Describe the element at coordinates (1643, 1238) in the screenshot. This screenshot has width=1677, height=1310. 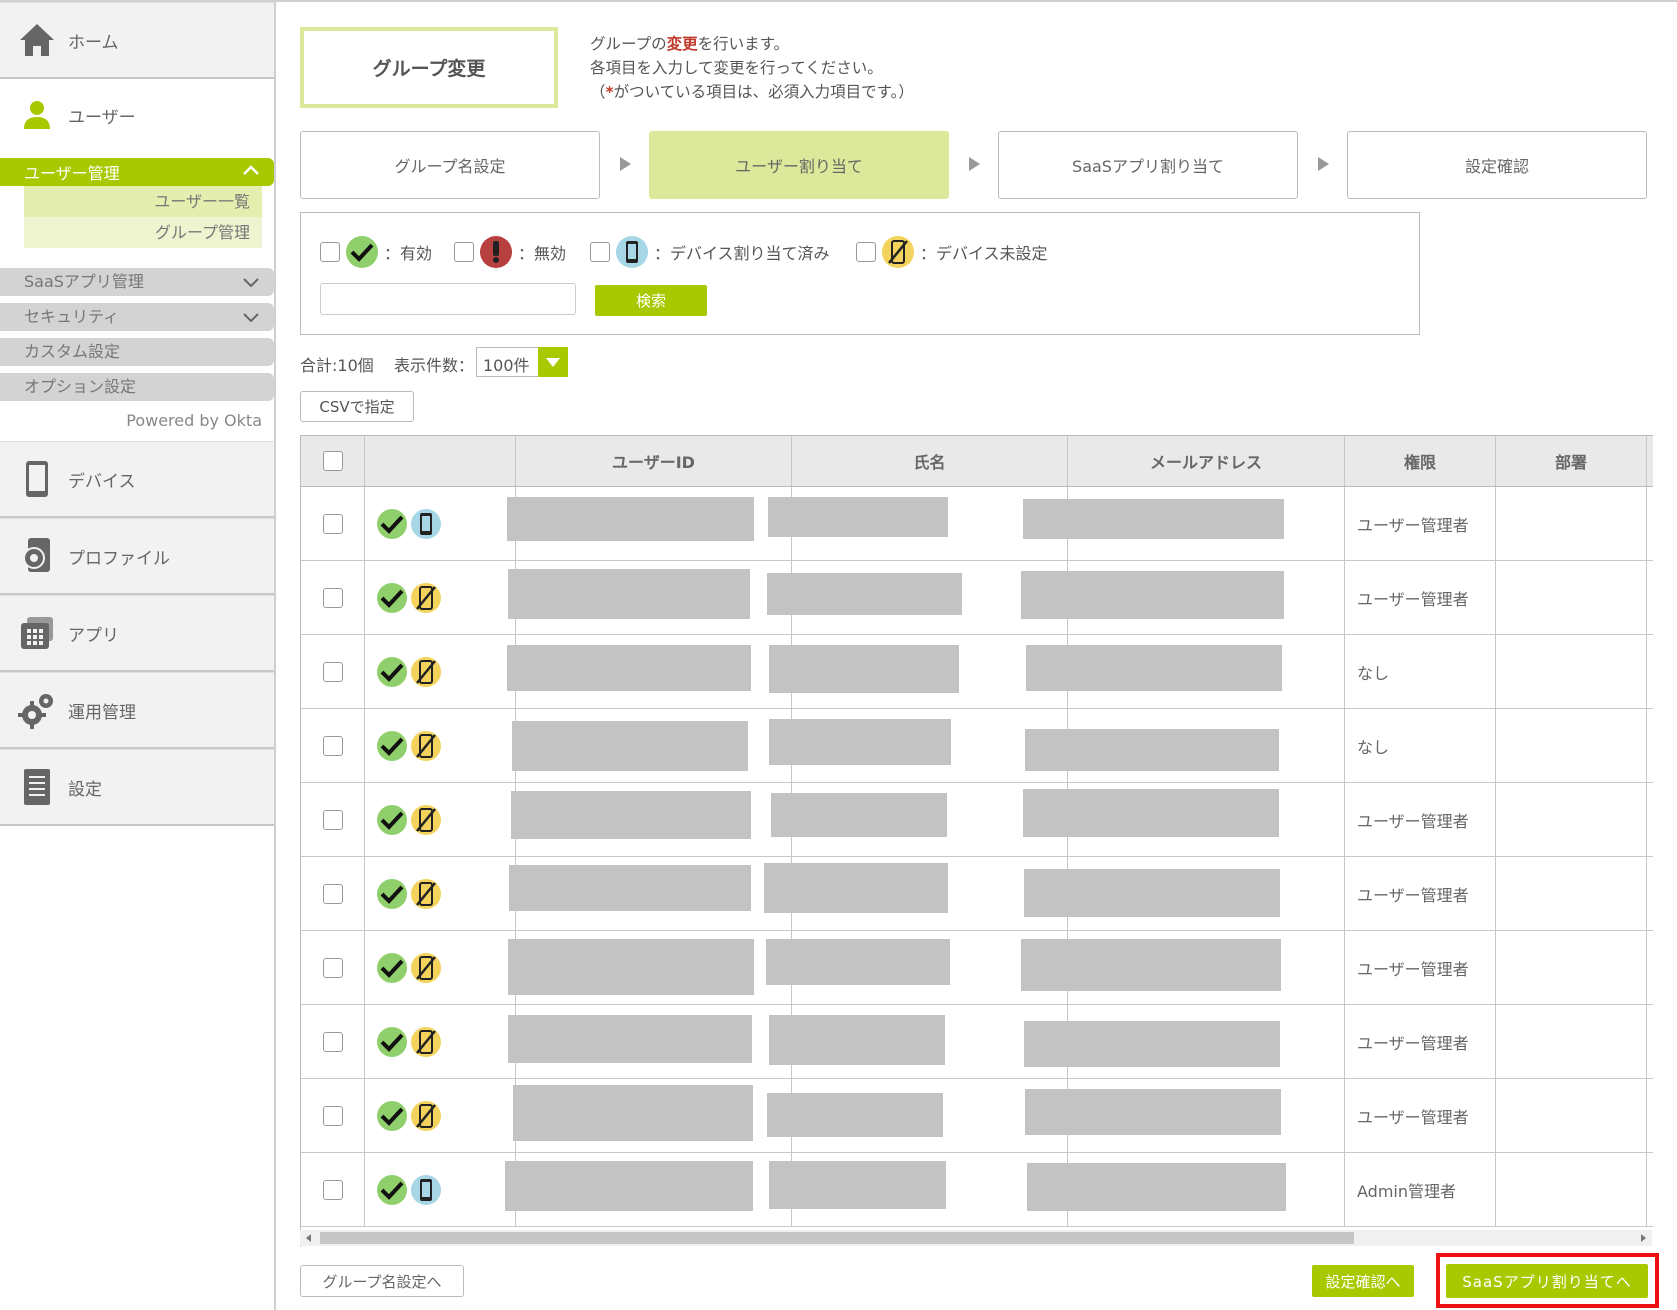
I see `scroll-right-icon` at that location.